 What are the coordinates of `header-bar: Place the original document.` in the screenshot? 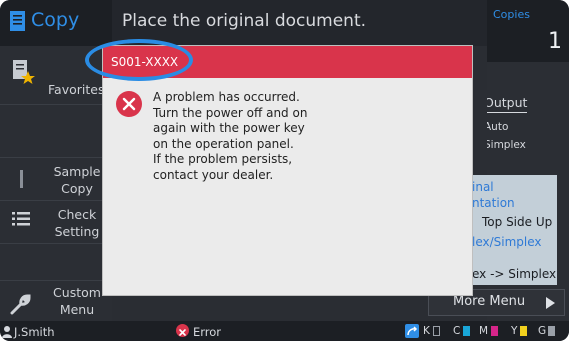 It's located at (299, 23).